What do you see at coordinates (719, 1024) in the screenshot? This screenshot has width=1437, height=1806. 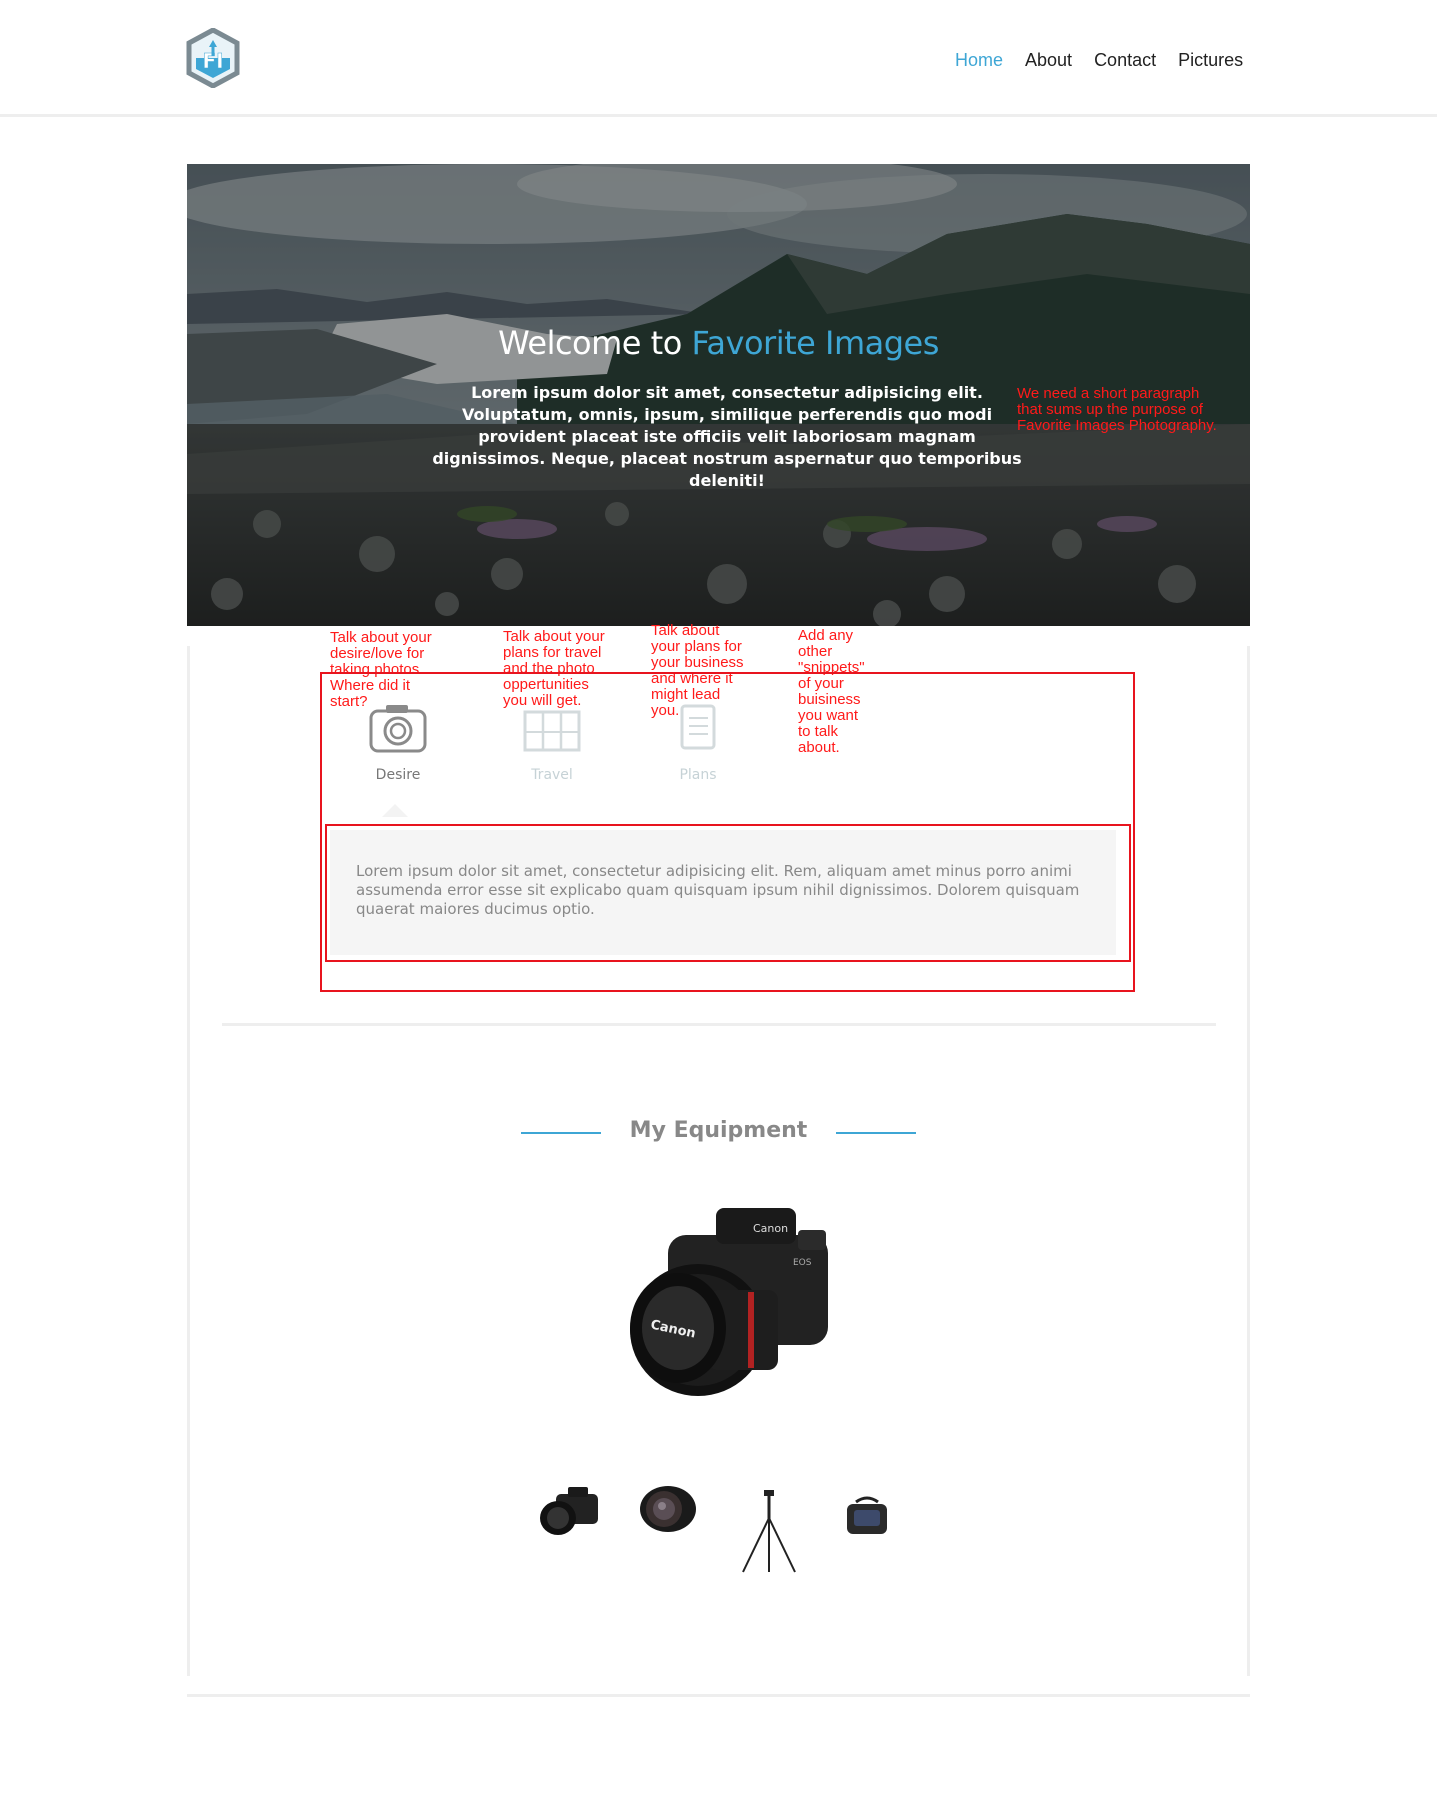 I see `section-divider` at bounding box center [719, 1024].